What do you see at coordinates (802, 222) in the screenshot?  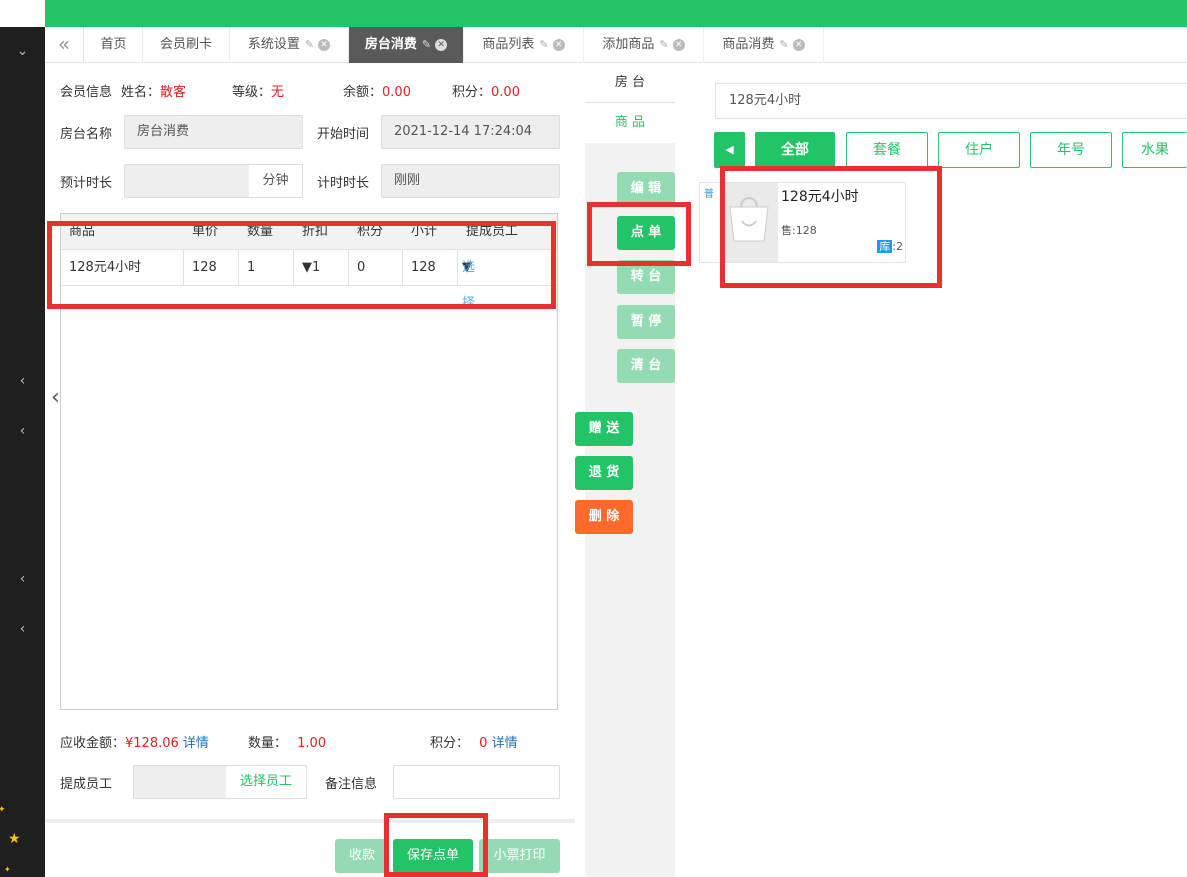 I see `product-card: 普 128元4小时 售:128 库:2` at bounding box center [802, 222].